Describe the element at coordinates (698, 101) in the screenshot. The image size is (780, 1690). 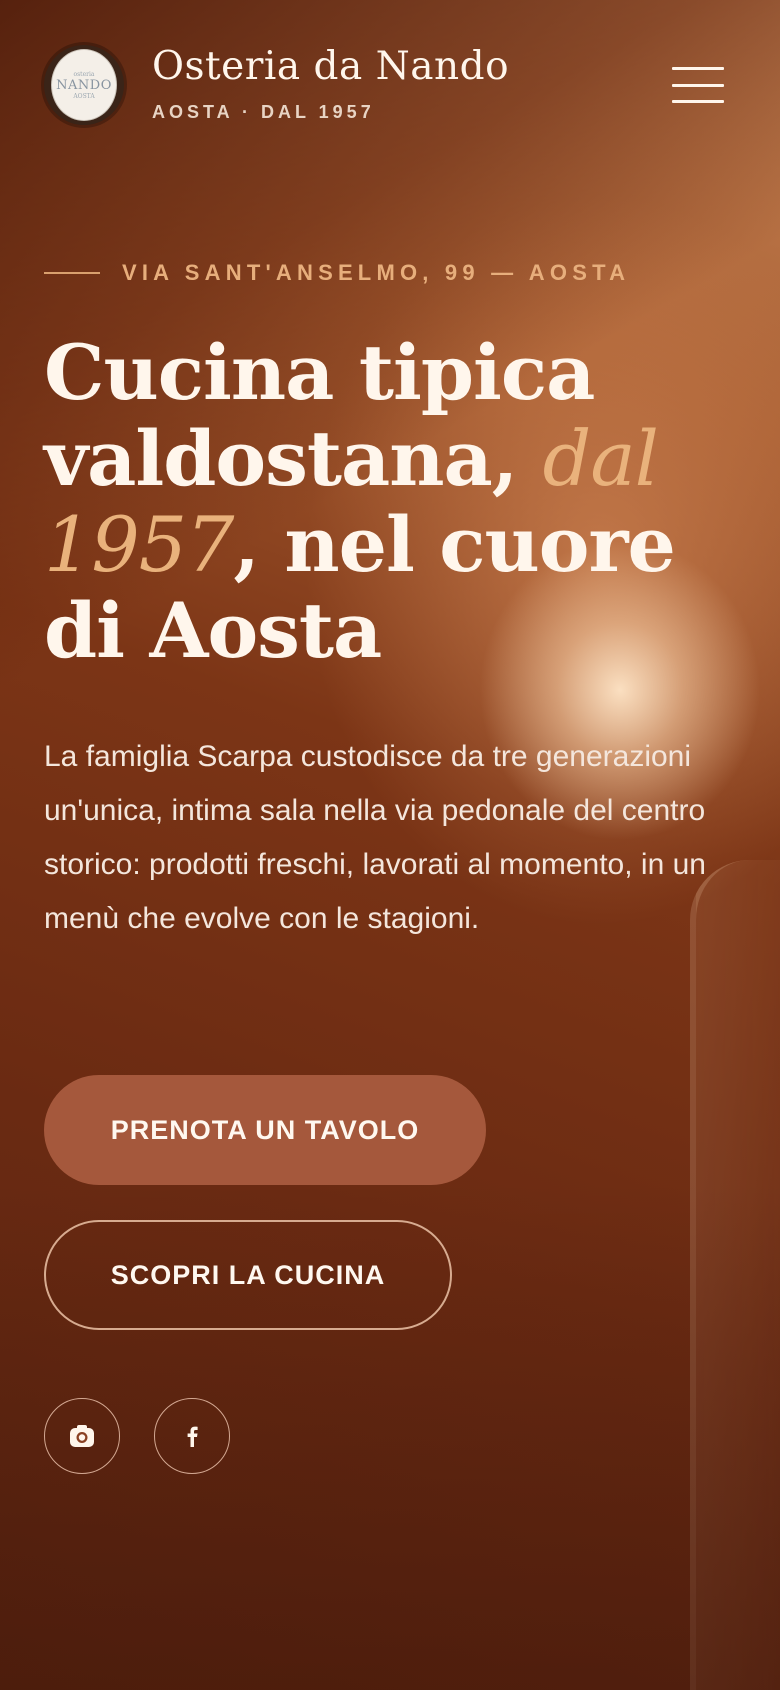
I see `menu-bar-bottom` at that location.